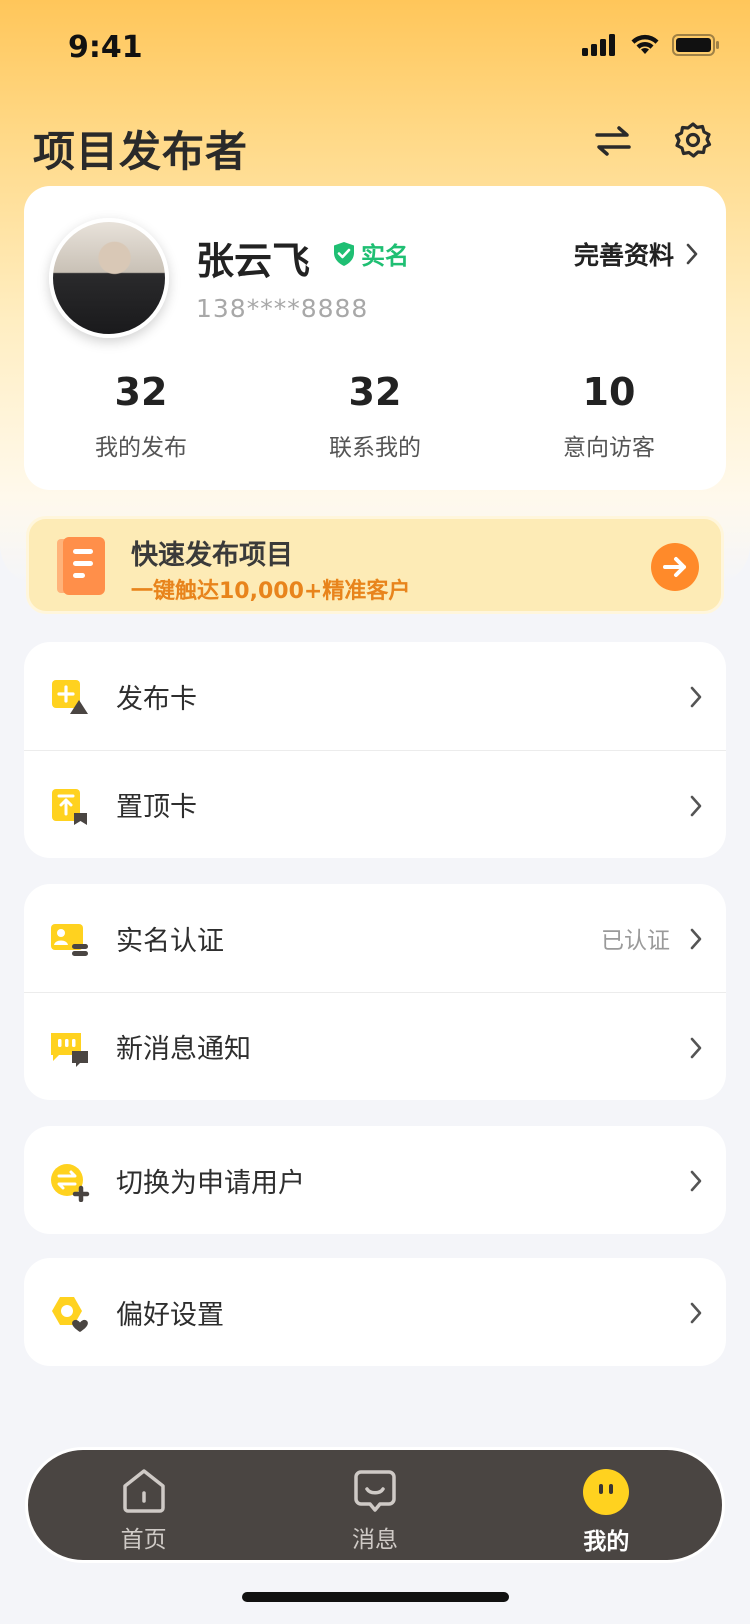  Describe the element at coordinates (375, 938) in the screenshot. I see `menu-item-real-name-auth: 实名认证 已认证` at that location.